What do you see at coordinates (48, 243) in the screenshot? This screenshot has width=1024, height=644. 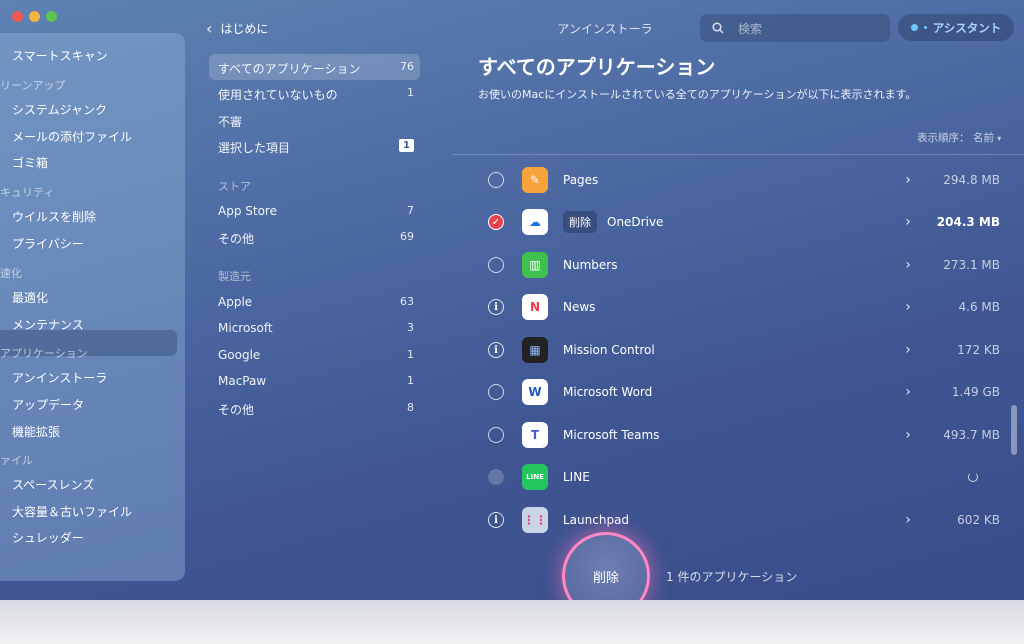 I see `sidebar-item: プライバシー` at bounding box center [48, 243].